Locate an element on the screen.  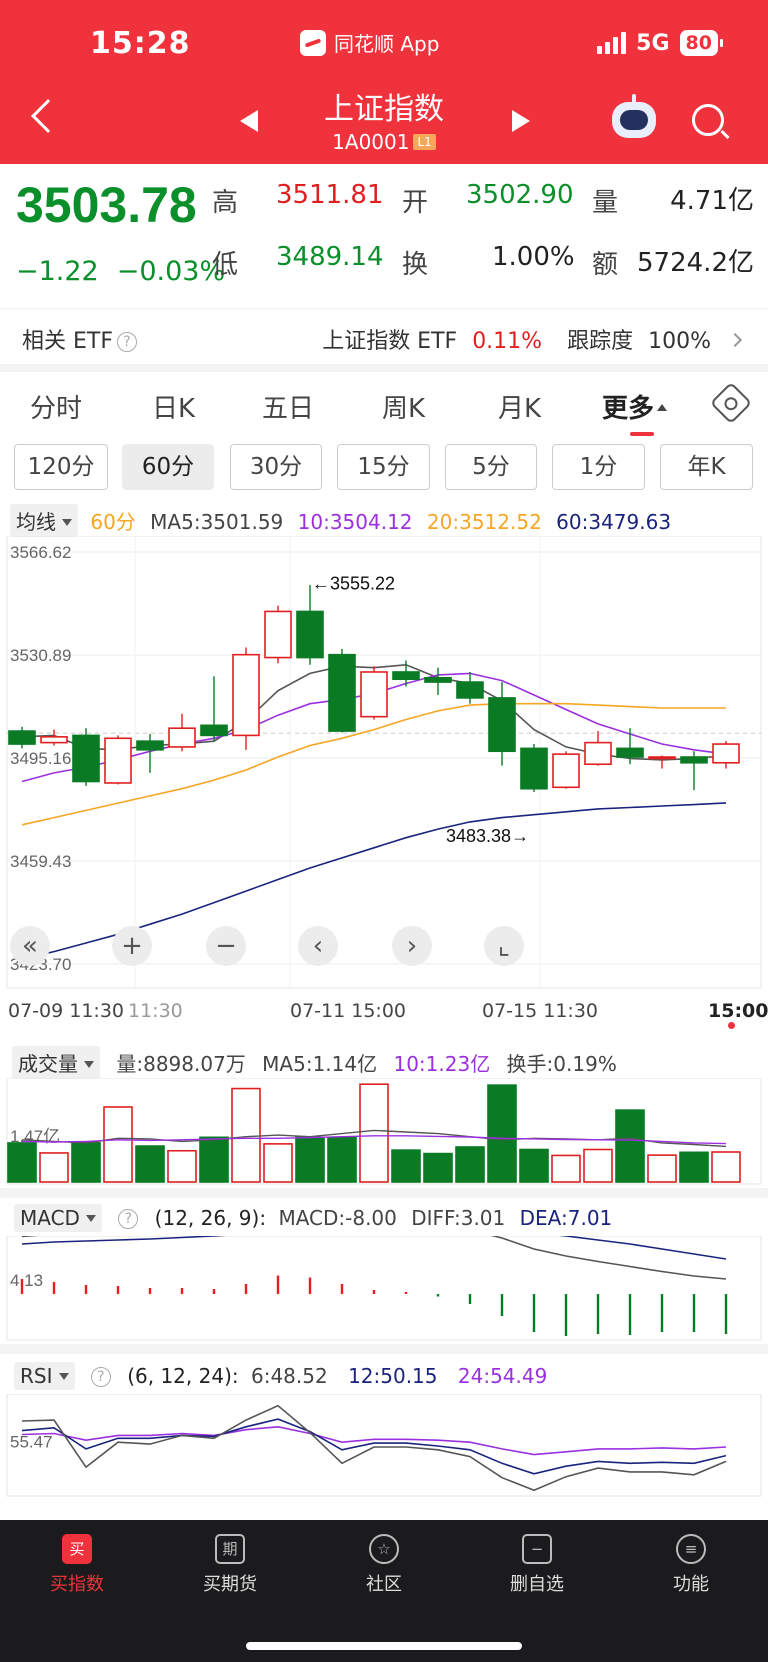
tab-daily-k: 日K is located at coordinates (173, 406).